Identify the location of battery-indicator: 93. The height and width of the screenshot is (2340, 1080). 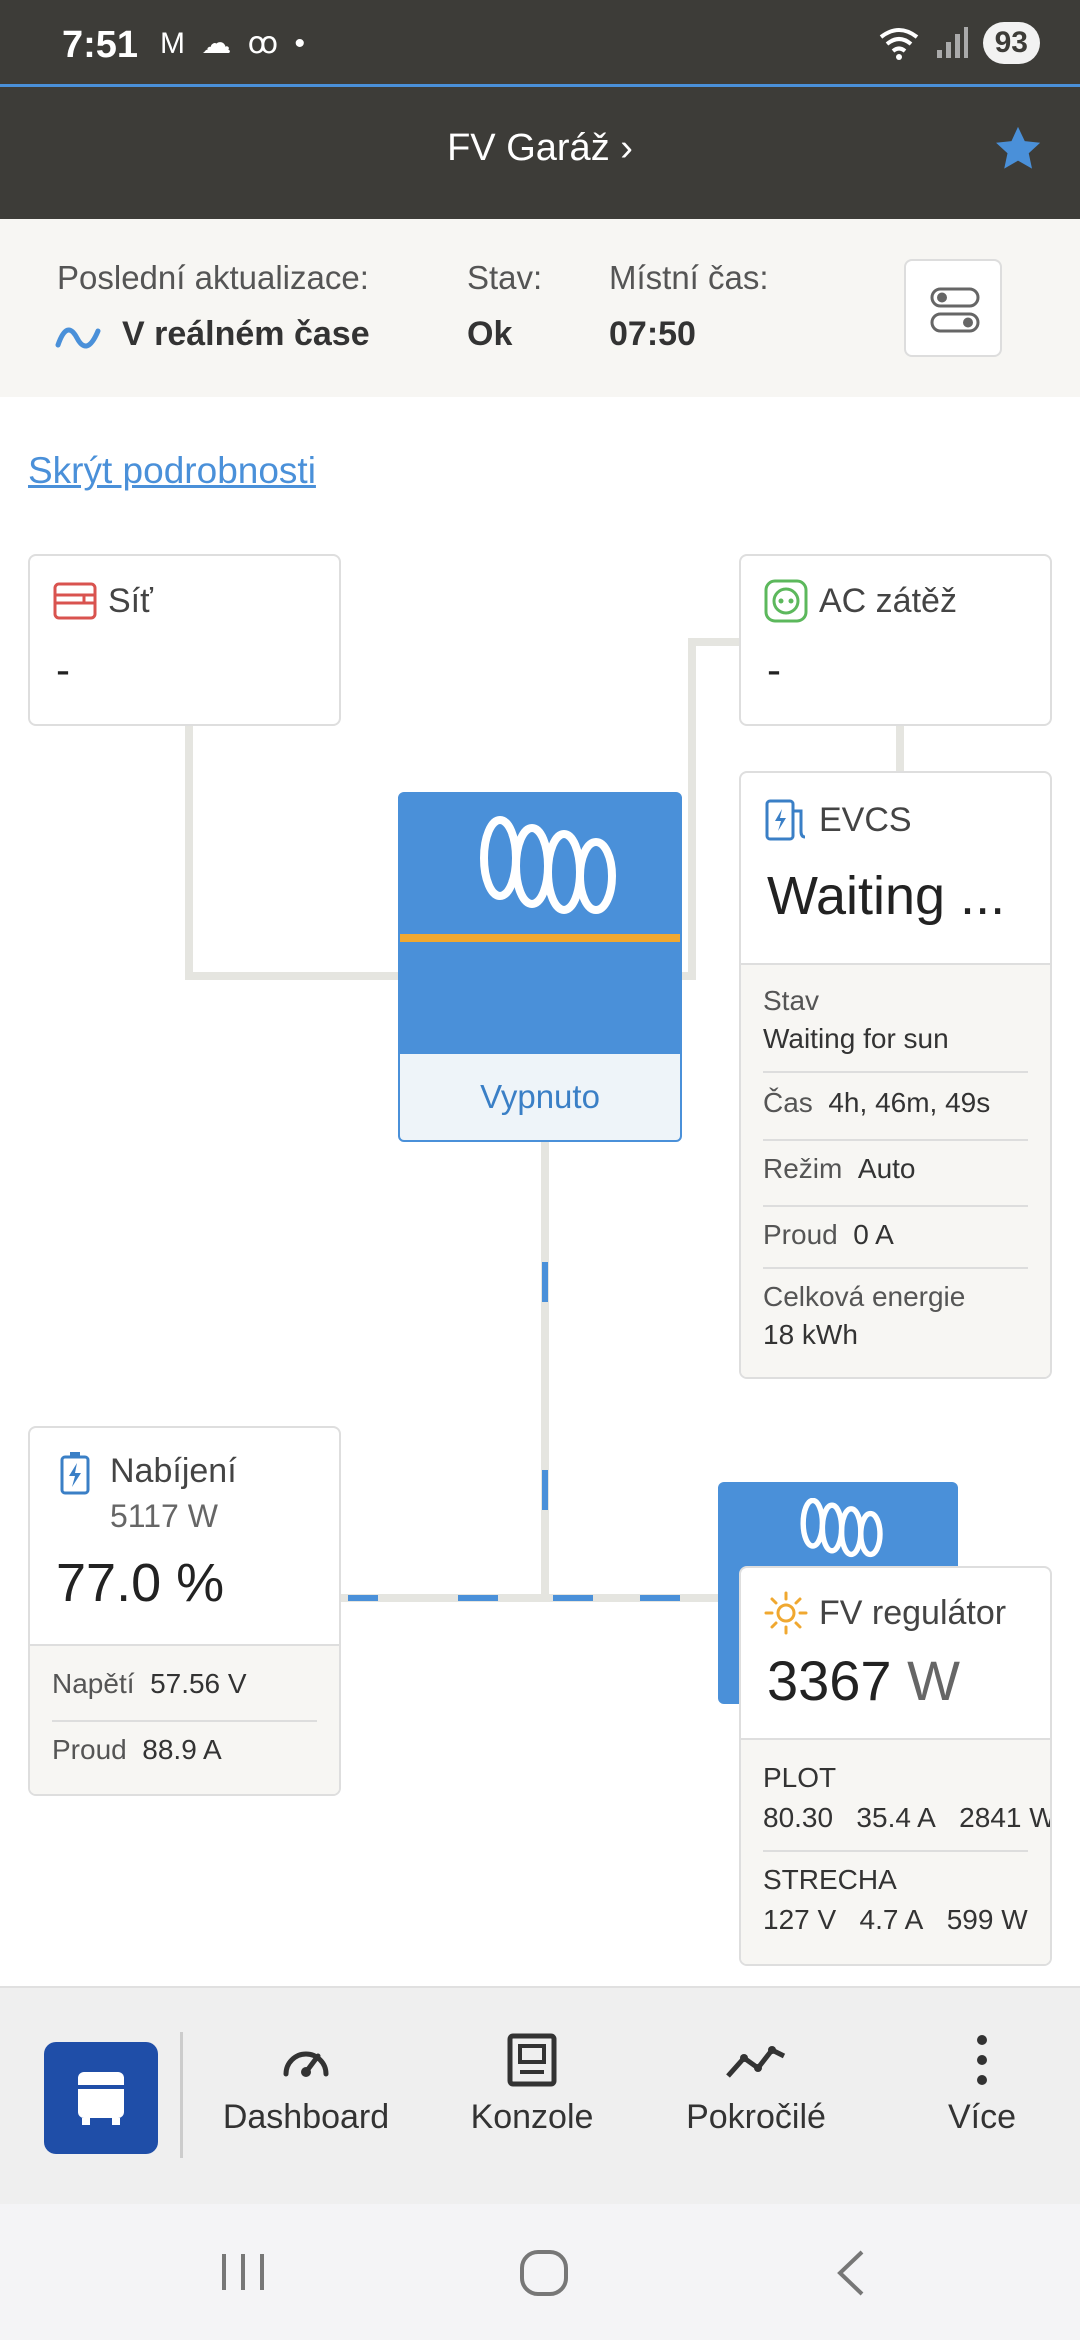
(1011, 43).